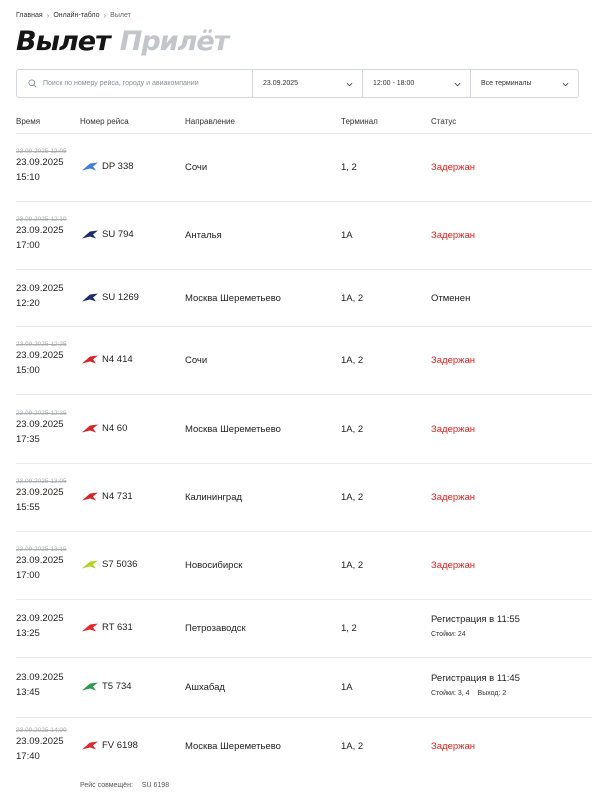 The height and width of the screenshot is (800, 592). Describe the element at coordinates (41, 151) in the screenshot. I see `scheduled-time: 23.09.2025 12:05` at that location.